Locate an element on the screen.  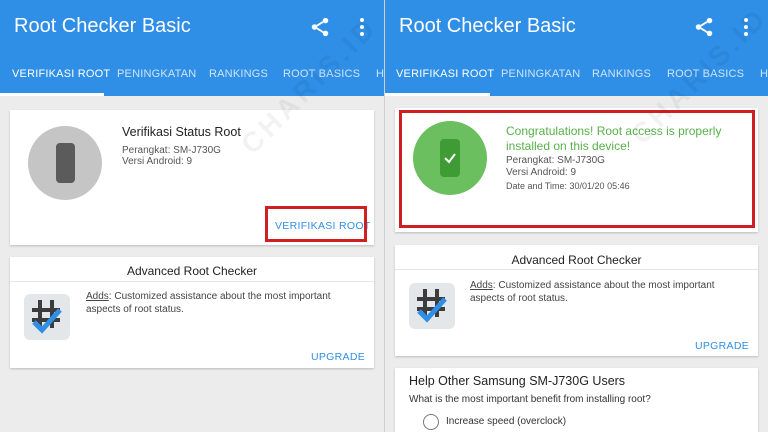
radio-option is located at coordinates (431, 422).